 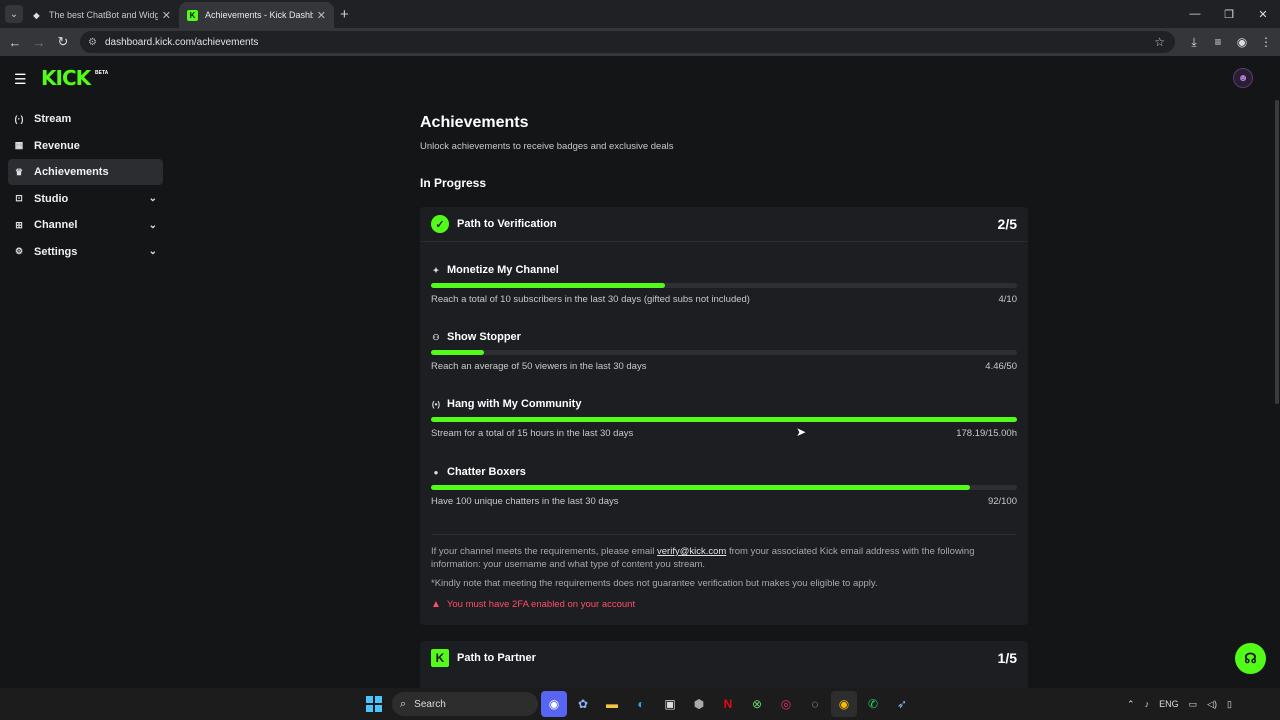 What do you see at coordinates (1008, 299) in the screenshot?
I see `task-value: 4/10` at bounding box center [1008, 299].